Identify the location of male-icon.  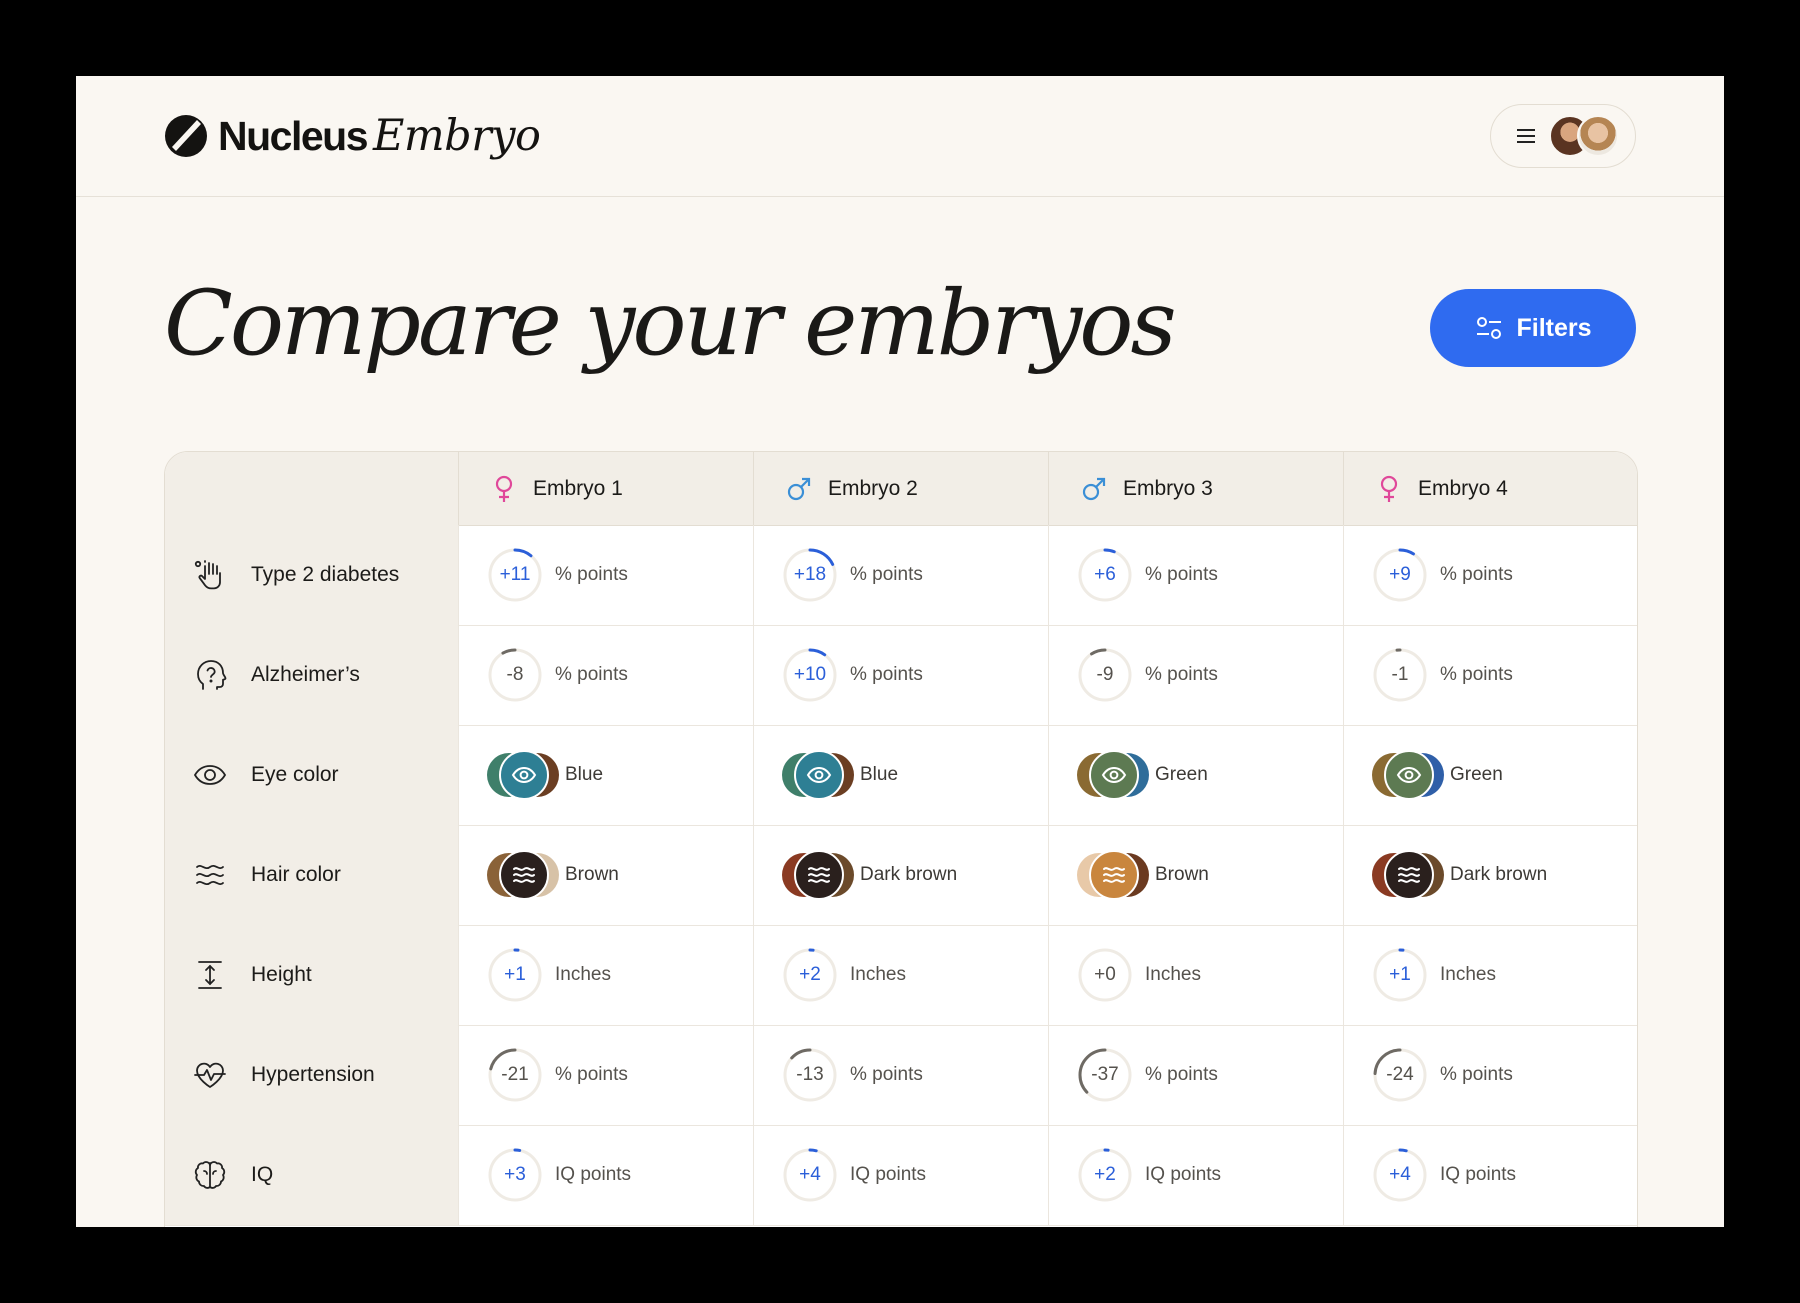
(1094, 488).